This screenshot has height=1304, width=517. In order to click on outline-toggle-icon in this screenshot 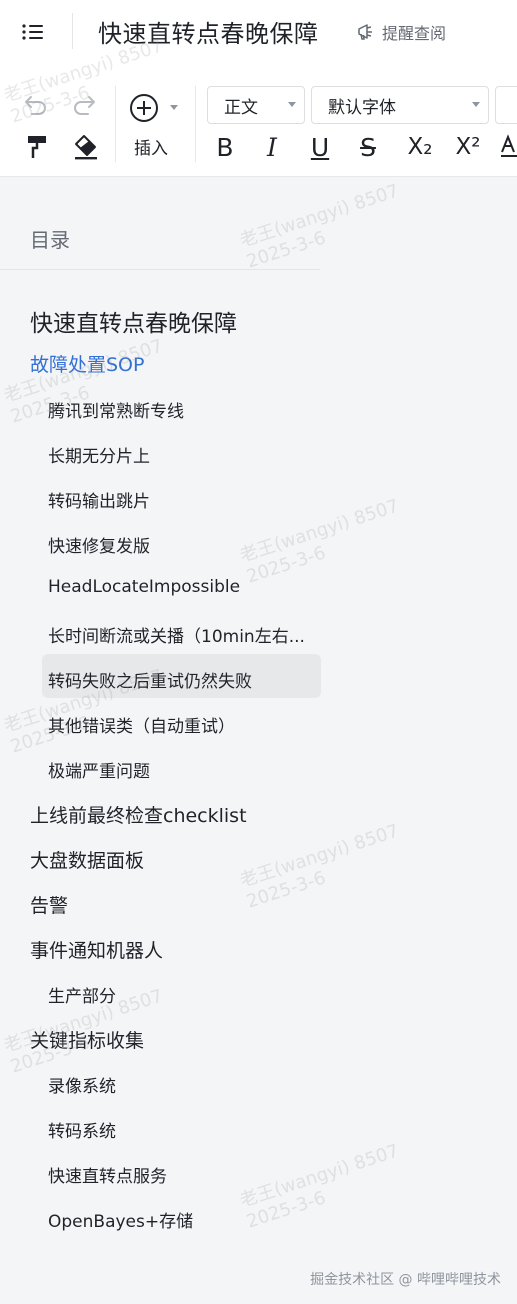, I will do `click(34, 32)`.